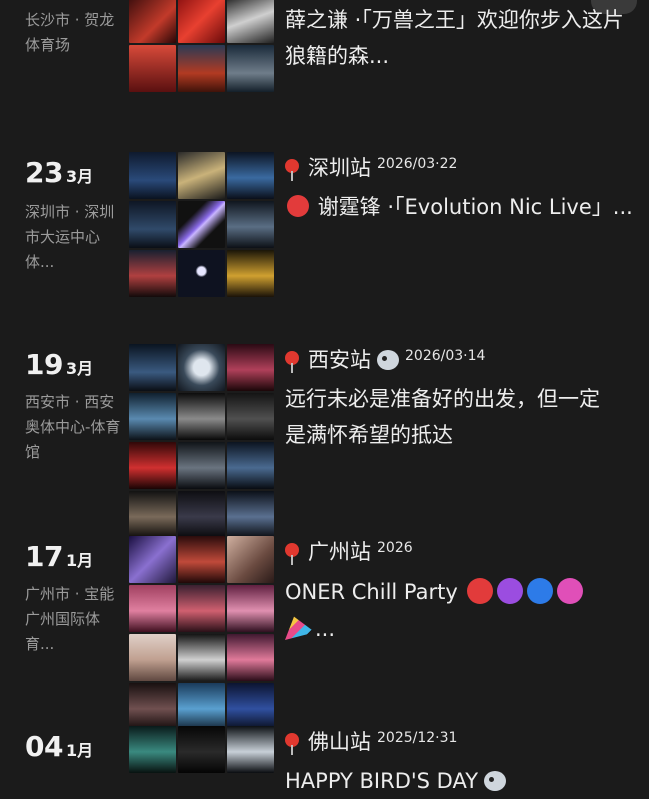 The width and height of the screenshot is (649, 799). I want to click on entry-body: ONER Chill Party, so click(371, 592).